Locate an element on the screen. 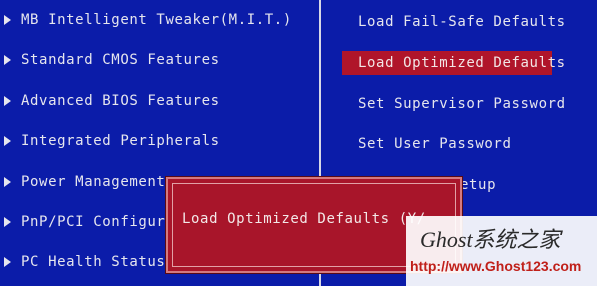 The width and height of the screenshot is (597, 286). menu-item-label: etup is located at coordinates (478, 185).